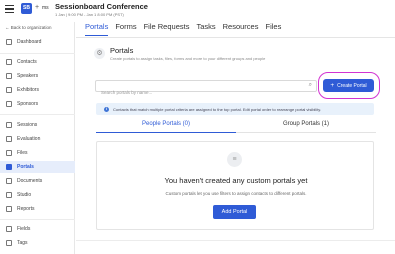  What do you see at coordinates (9, 76) in the screenshot?
I see `speakers-icon` at bounding box center [9, 76].